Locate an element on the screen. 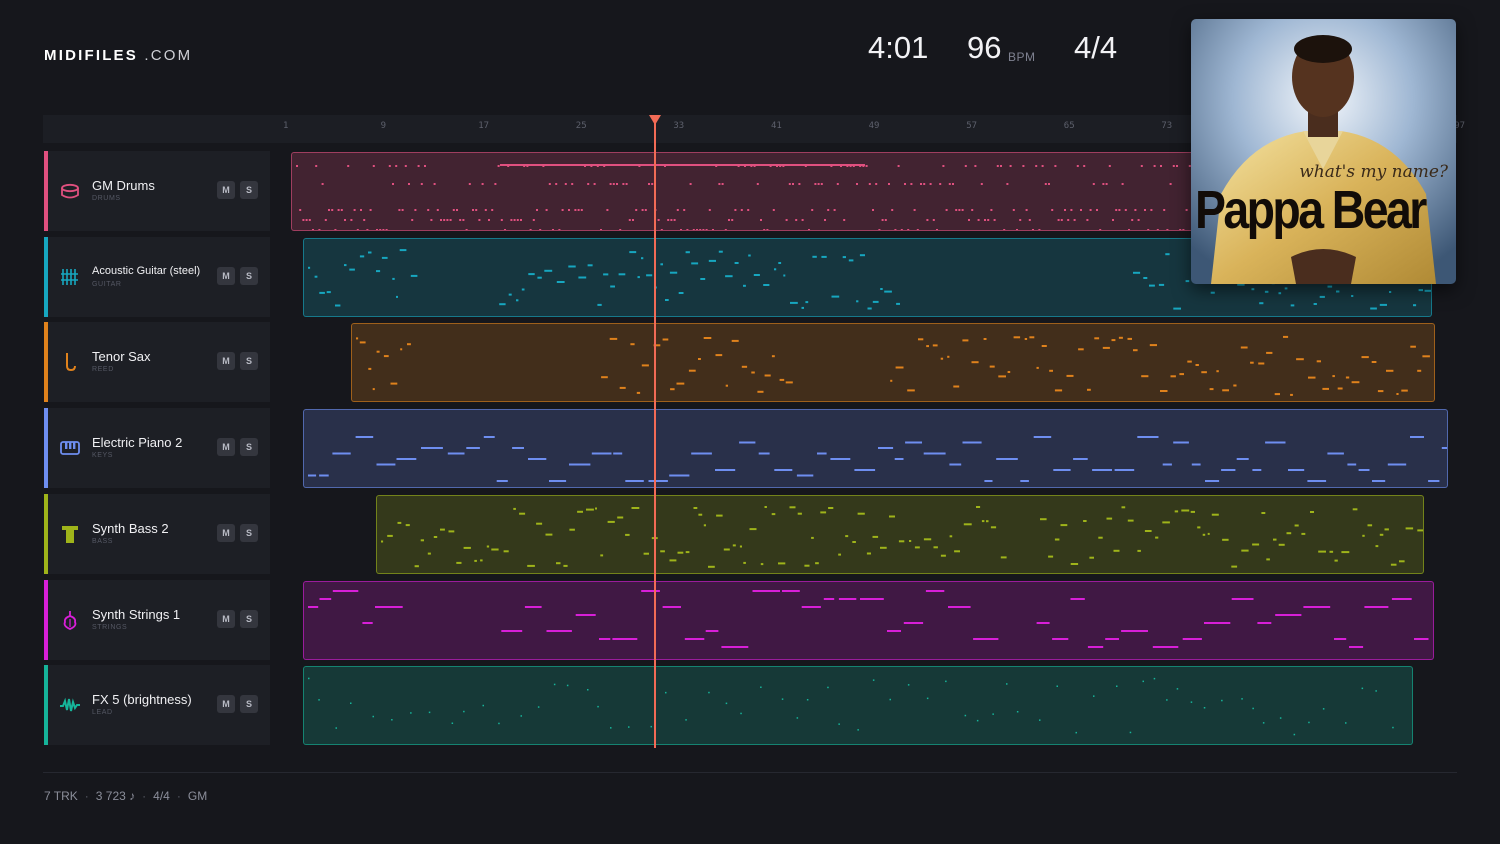 Image resolution: width=1500 pixels, height=844 pixels. playhead-line is located at coordinates (655, 435).